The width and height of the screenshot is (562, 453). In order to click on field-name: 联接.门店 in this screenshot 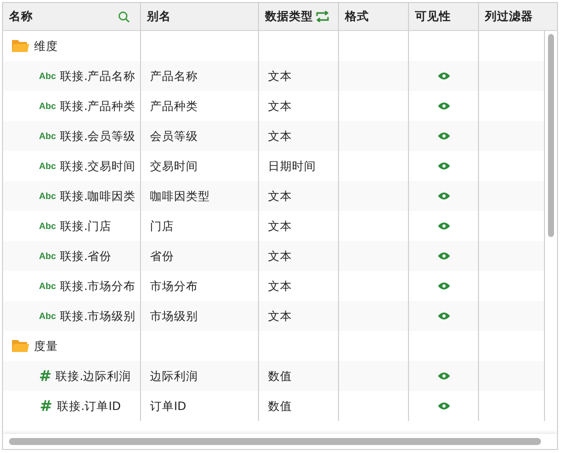, I will do `click(86, 226)`.